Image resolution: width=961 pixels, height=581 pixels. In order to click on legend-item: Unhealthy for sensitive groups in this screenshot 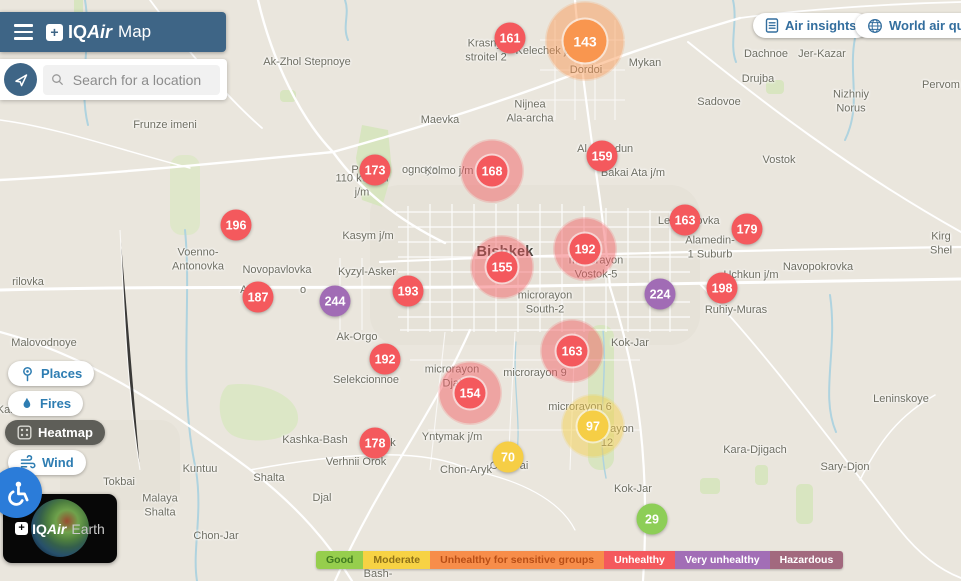, I will do `click(517, 560)`.